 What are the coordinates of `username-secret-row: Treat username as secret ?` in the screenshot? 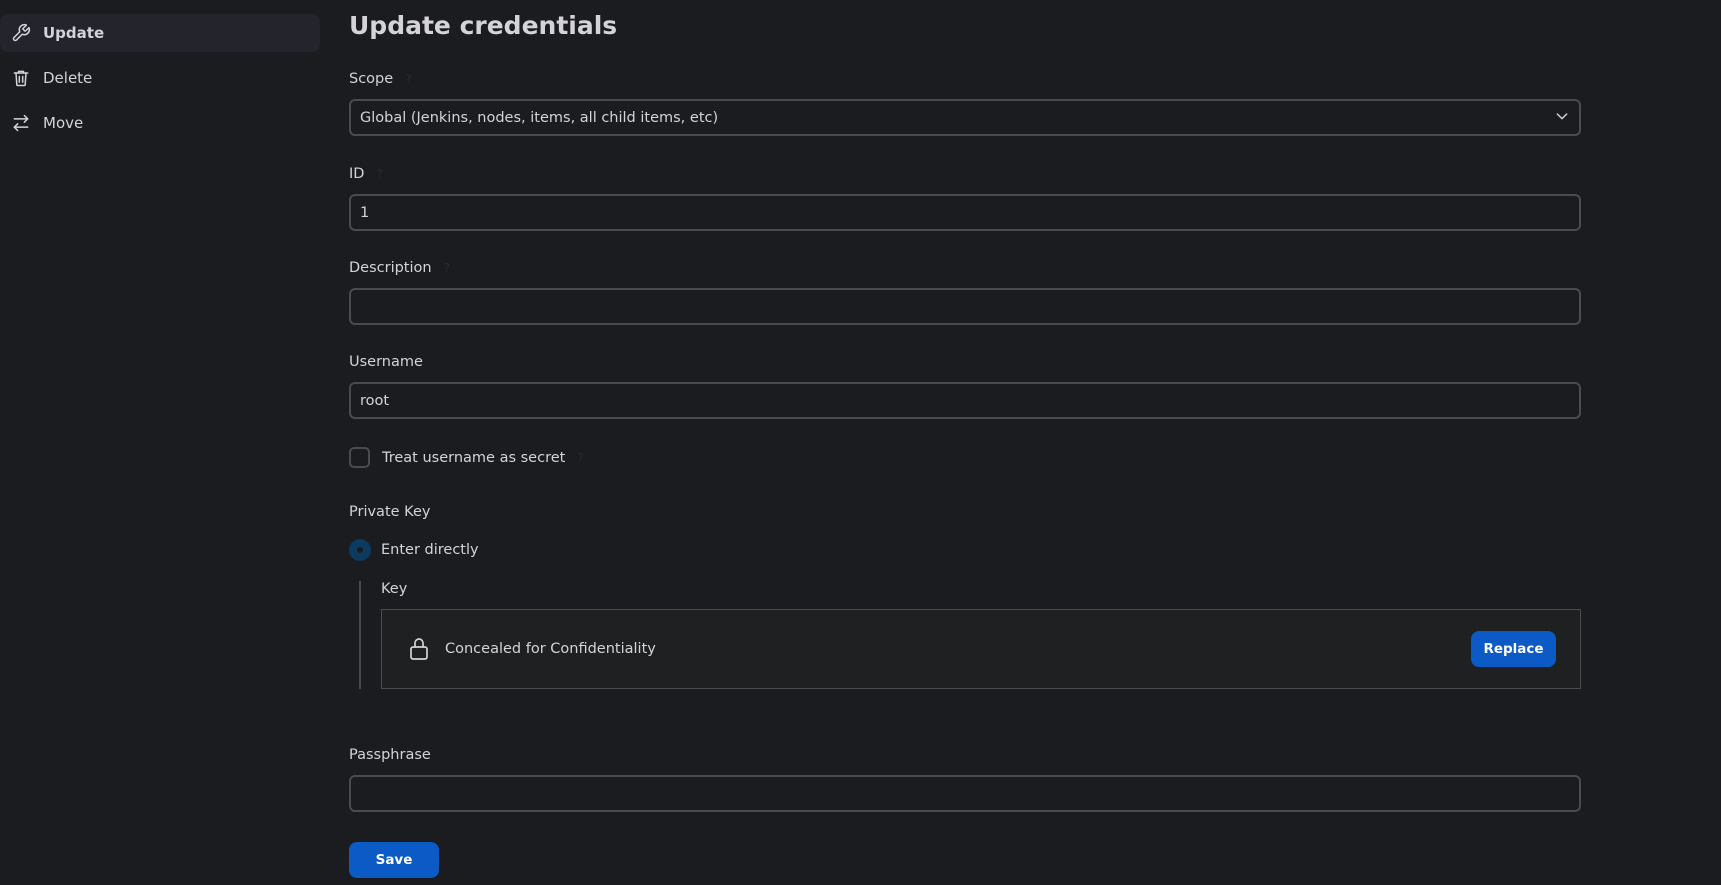 It's located at (466, 457).